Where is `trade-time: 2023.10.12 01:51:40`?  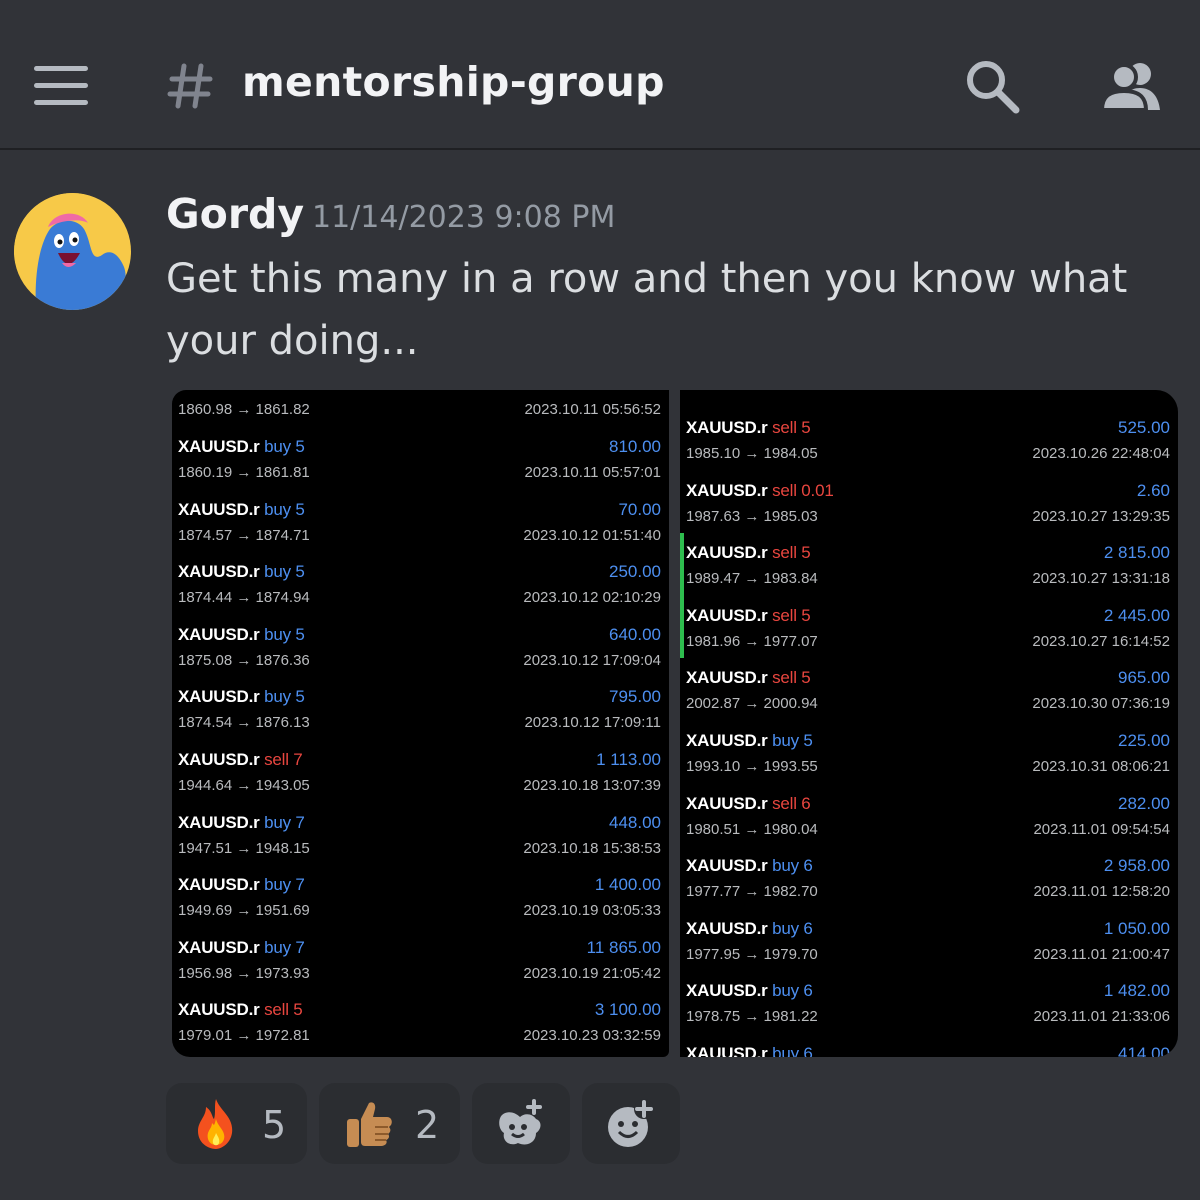 trade-time: 2023.10.12 01:51:40 is located at coordinates (592, 535).